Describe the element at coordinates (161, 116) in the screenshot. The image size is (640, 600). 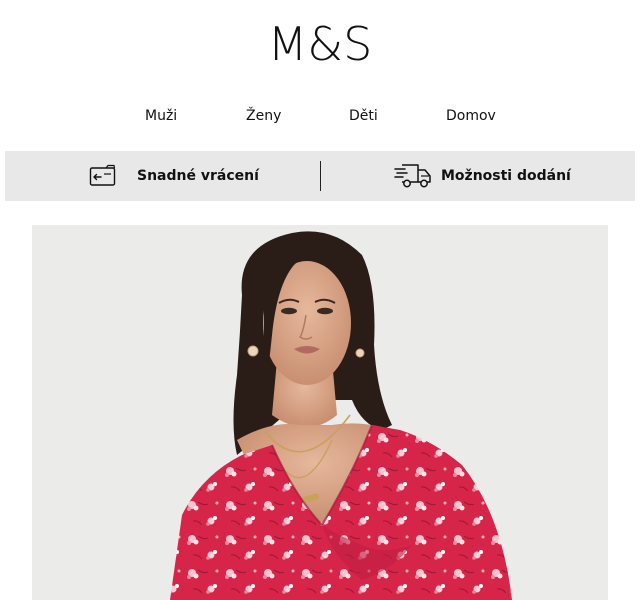
I see `nav-item-men: Muži` at that location.